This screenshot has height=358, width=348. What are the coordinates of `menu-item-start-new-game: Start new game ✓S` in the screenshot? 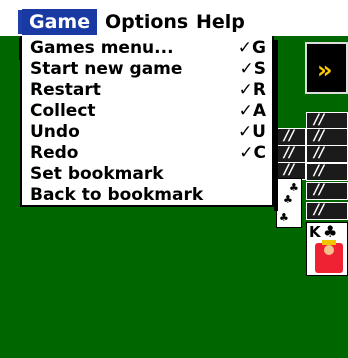 It's located at (150, 69).